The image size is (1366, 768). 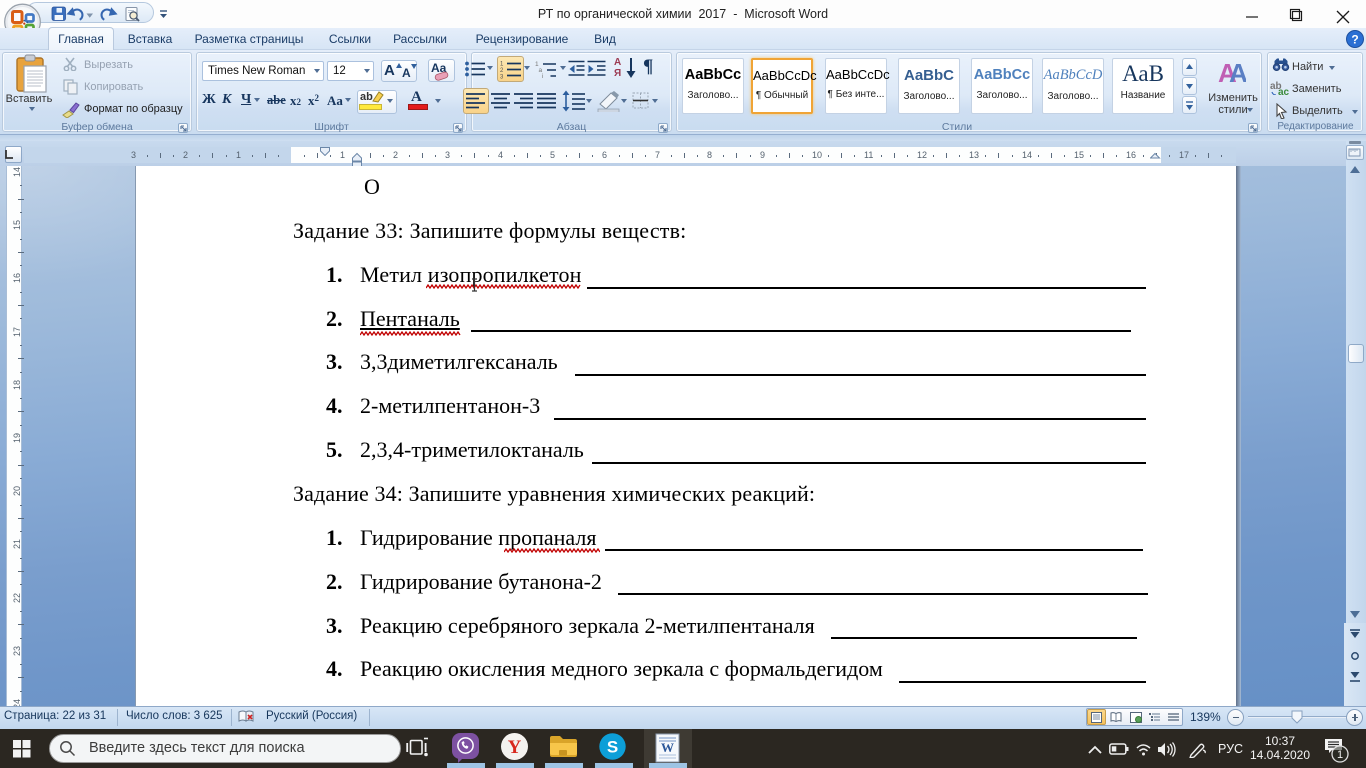 I want to click on svg-text: S, so click(x=612, y=747).